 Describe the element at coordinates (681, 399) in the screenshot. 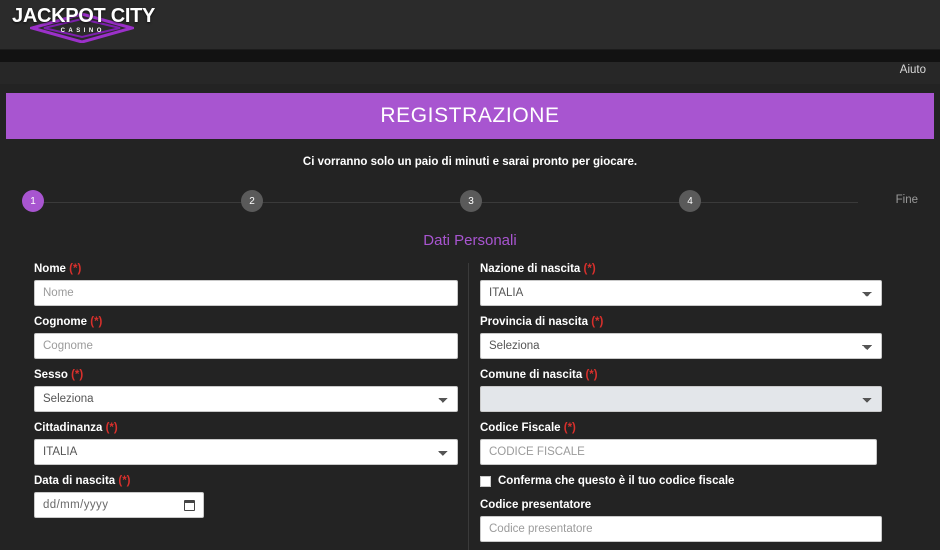

I see `comune-nascita-select` at that location.